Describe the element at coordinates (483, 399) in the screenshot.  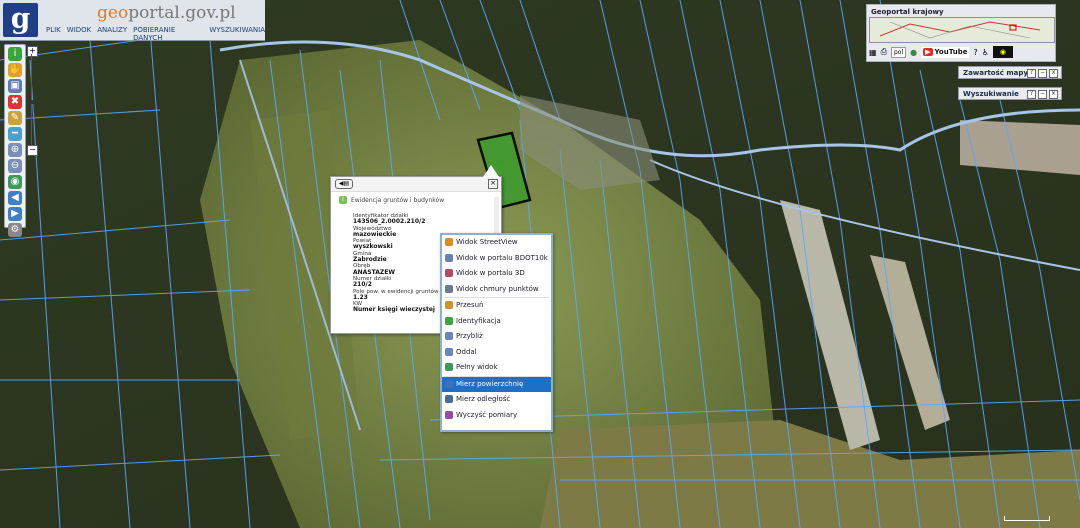
I see `context-menu-label: Mierz odległość` at that location.